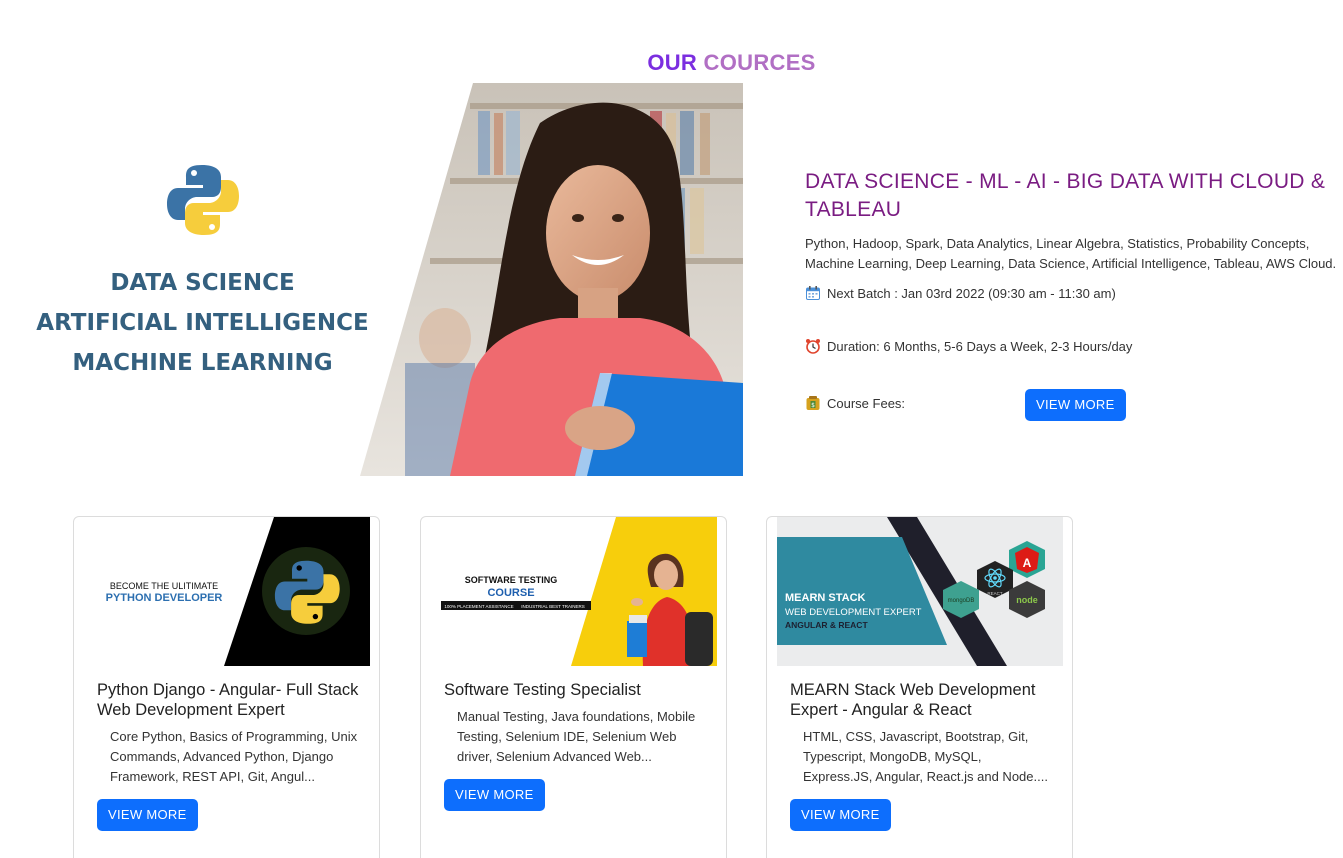 The height and width of the screenshot is (858, 1343). I want to click on calendar-icon, so click(813, 293).